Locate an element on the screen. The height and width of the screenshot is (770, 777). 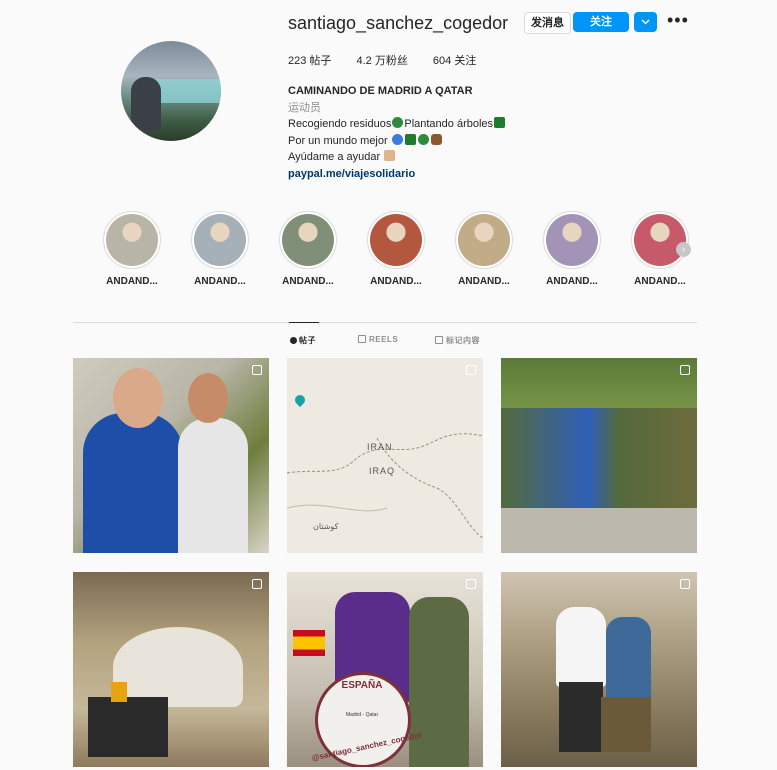
cart-sign-country: ESPAÑA is located at coordinates (362, 685).